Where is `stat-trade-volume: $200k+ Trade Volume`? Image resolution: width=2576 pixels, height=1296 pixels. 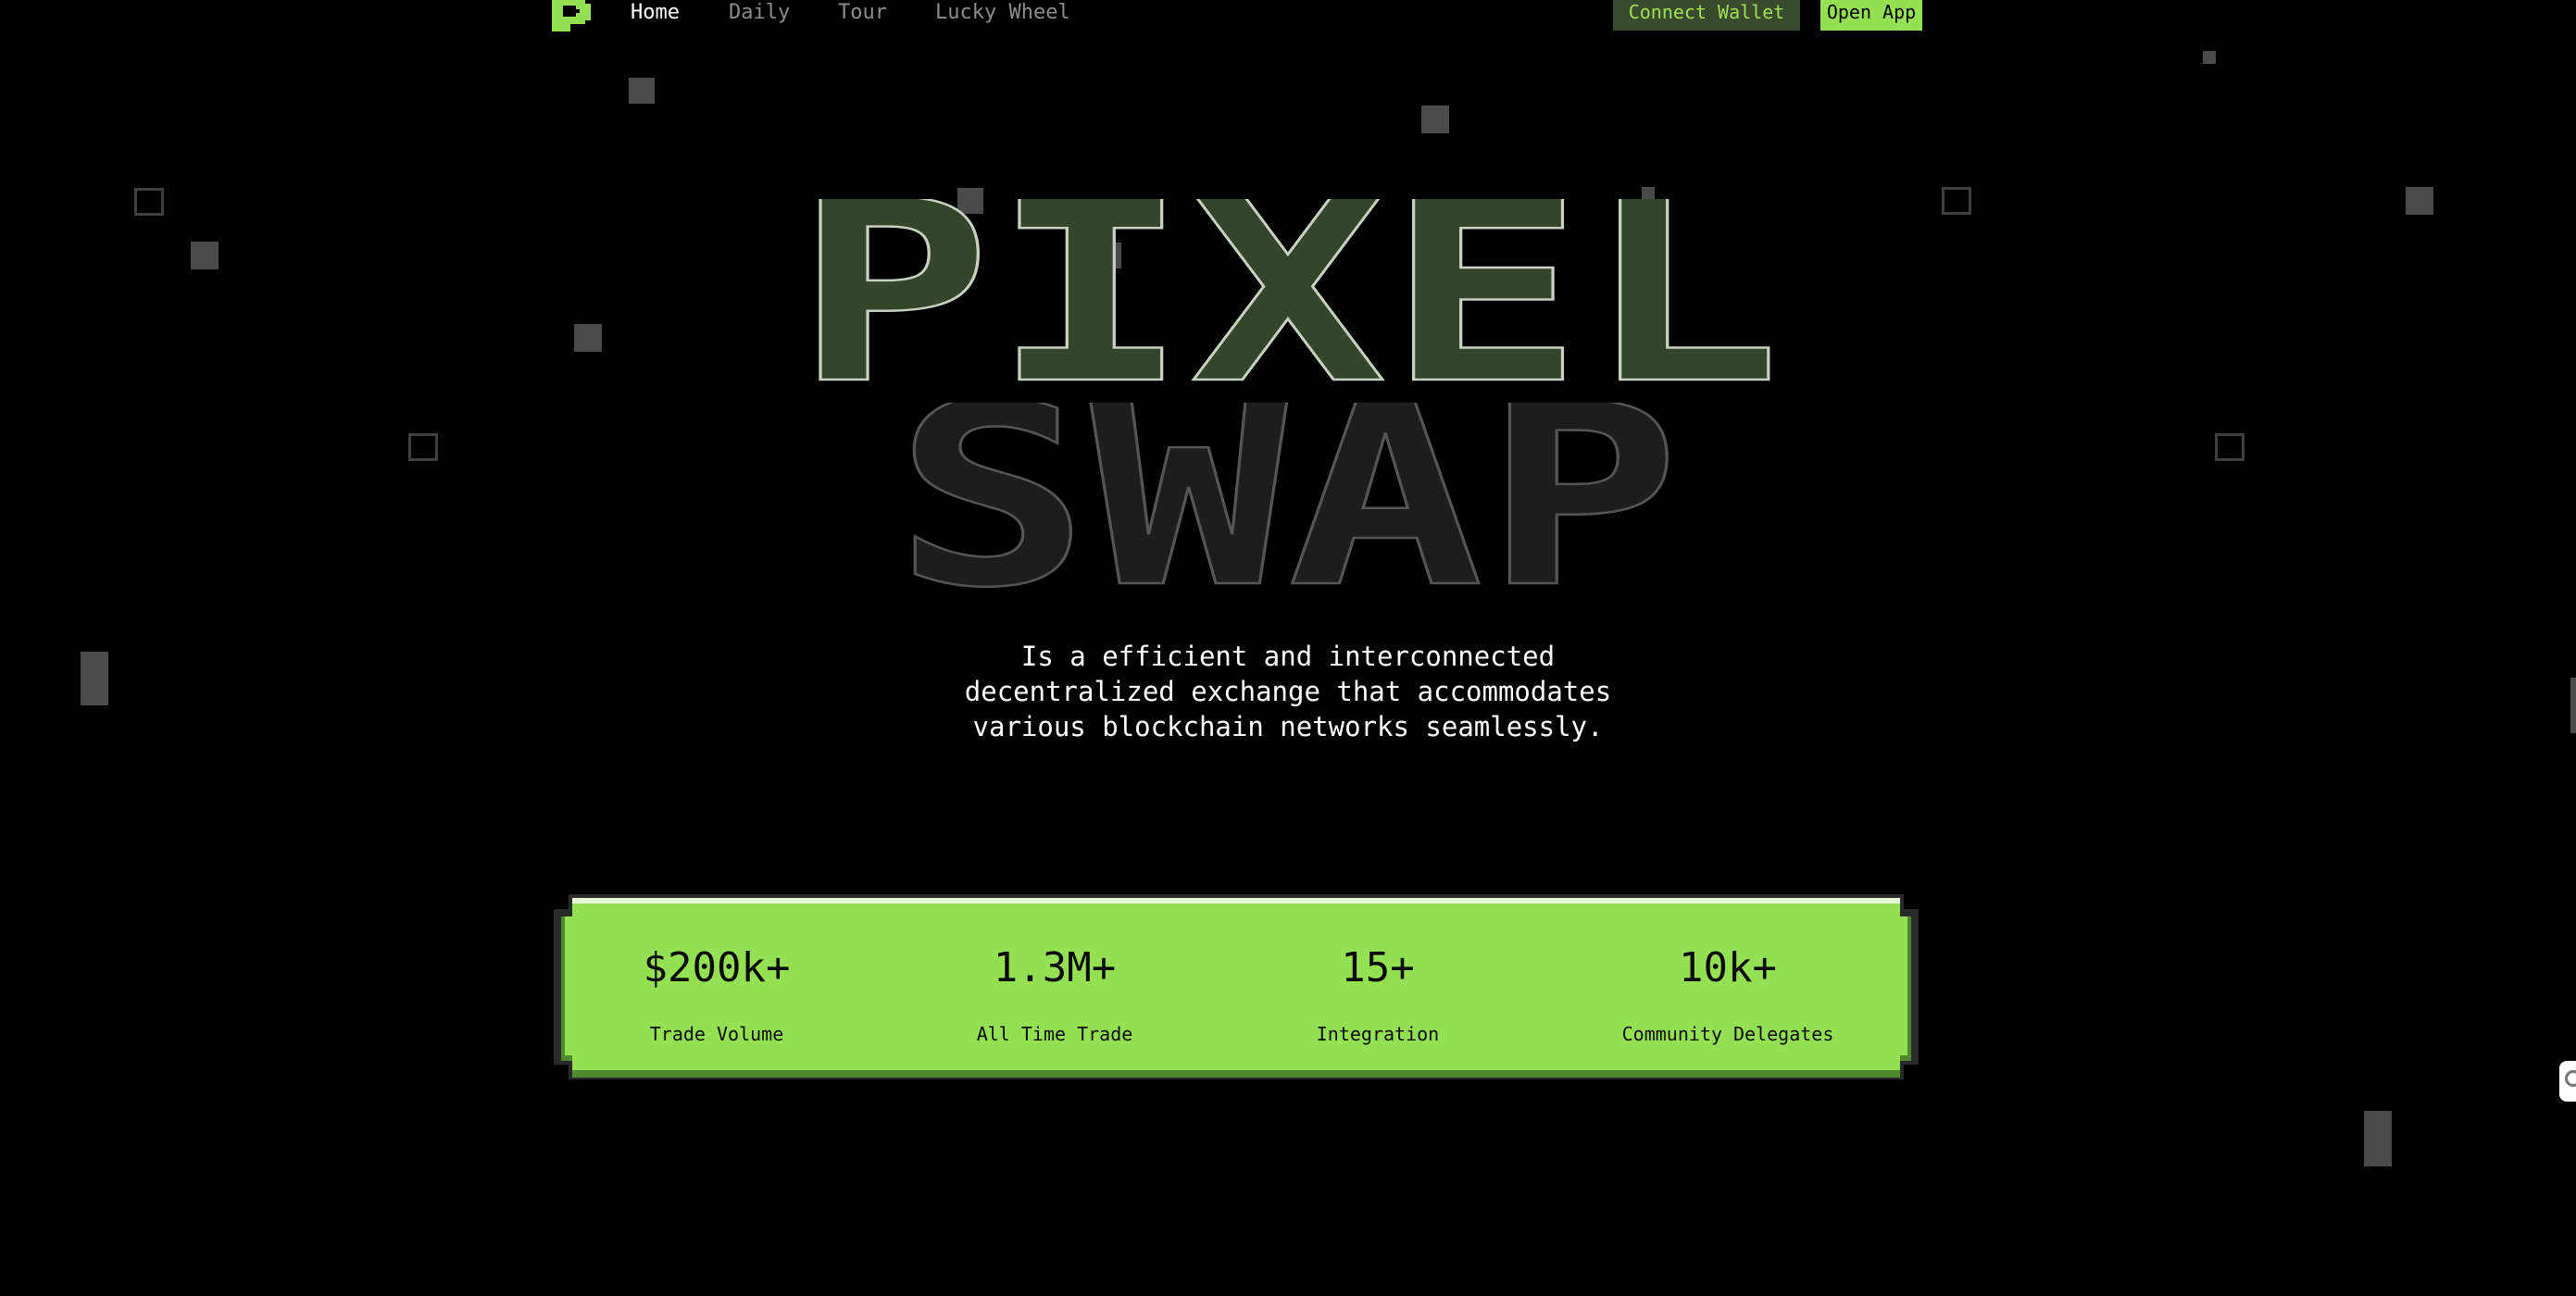
stat-trade-volume: $200k+ Trade Volume is located at coordinates (717, 995).